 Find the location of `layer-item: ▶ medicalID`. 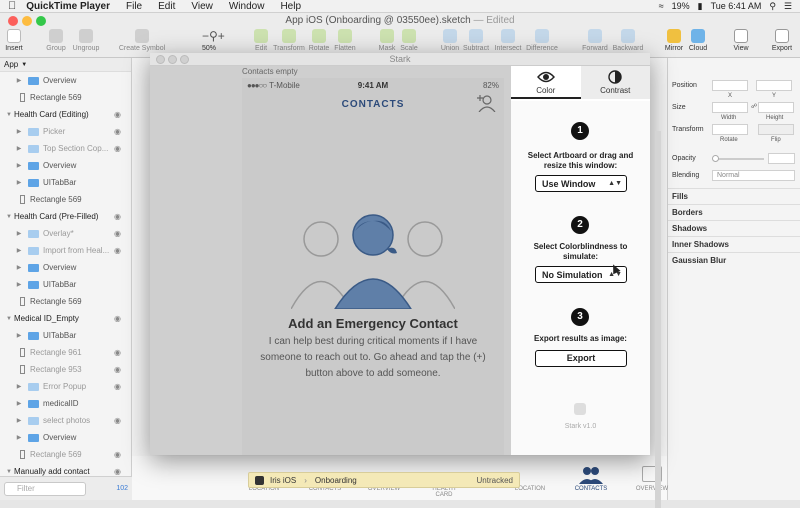

layer-item: ▶ medicalID is located at coordinates (65, 403).